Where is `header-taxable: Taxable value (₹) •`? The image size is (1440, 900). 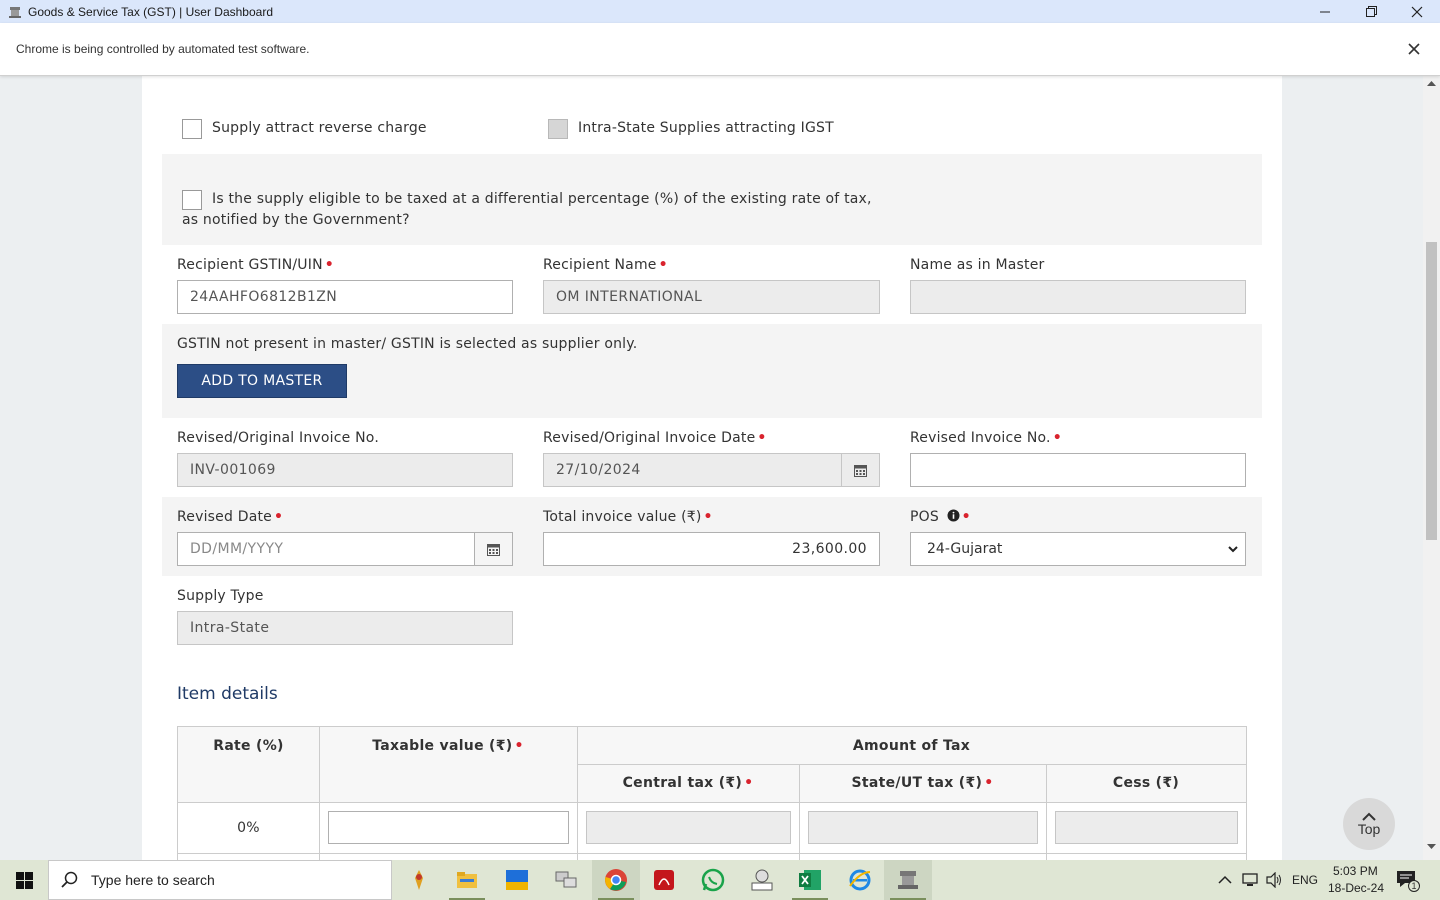
header-taxable: Taxable value (₹) • is located at coordinates (448, 745).